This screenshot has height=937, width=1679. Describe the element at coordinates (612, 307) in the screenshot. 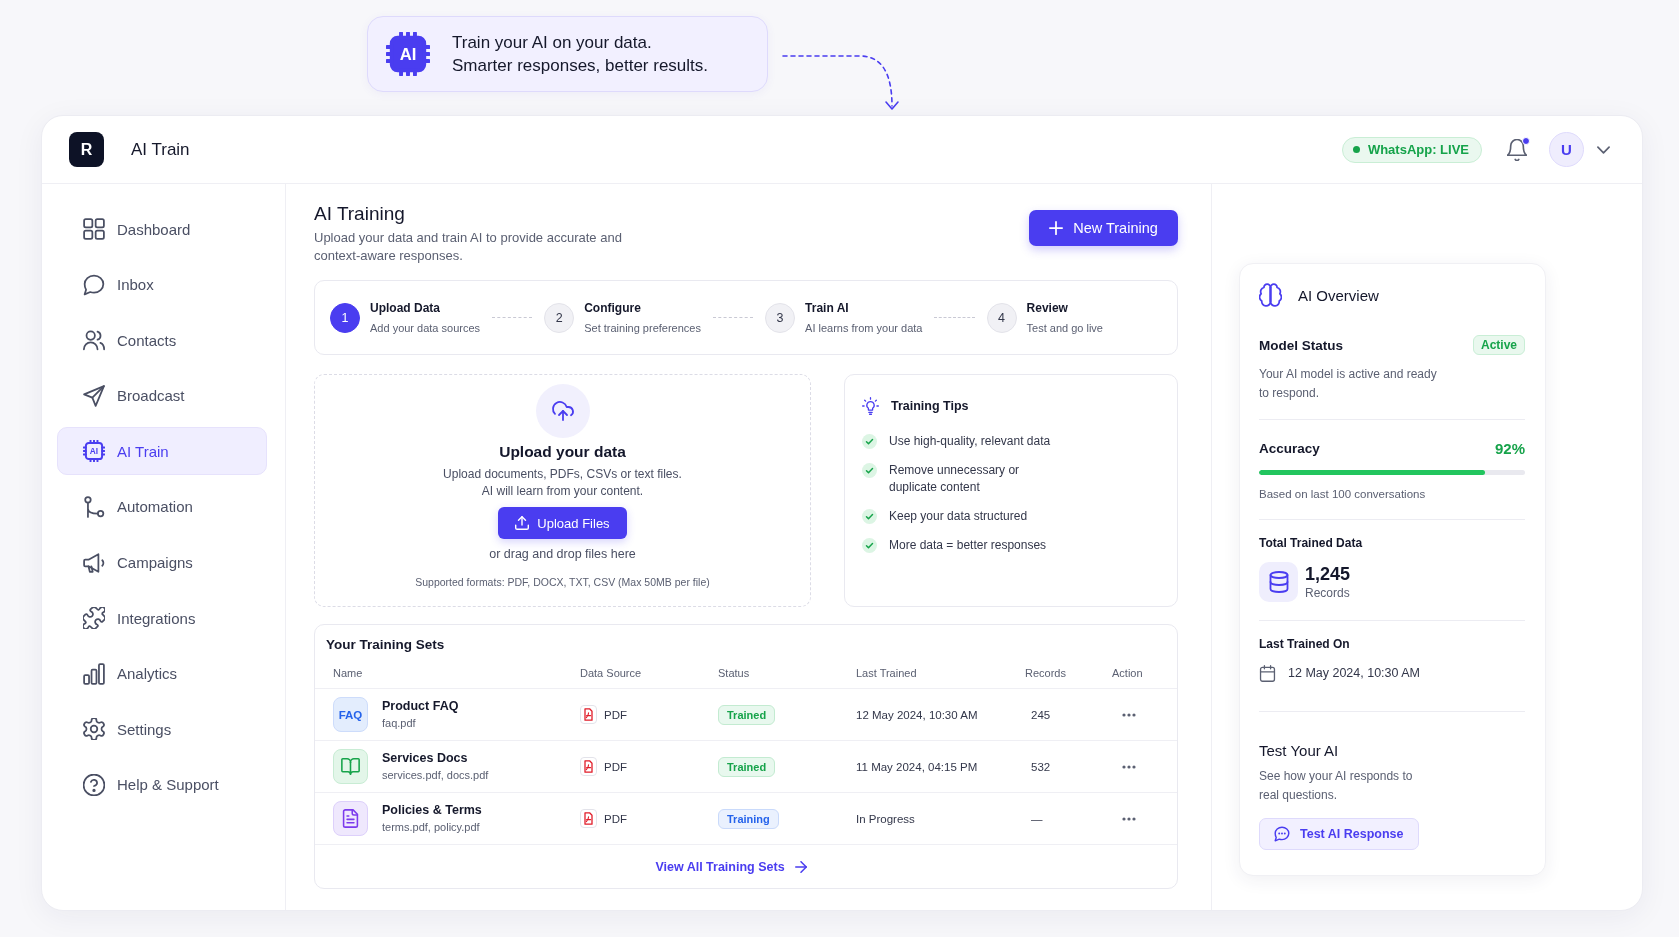

I see `step-title: Configure` at that location.